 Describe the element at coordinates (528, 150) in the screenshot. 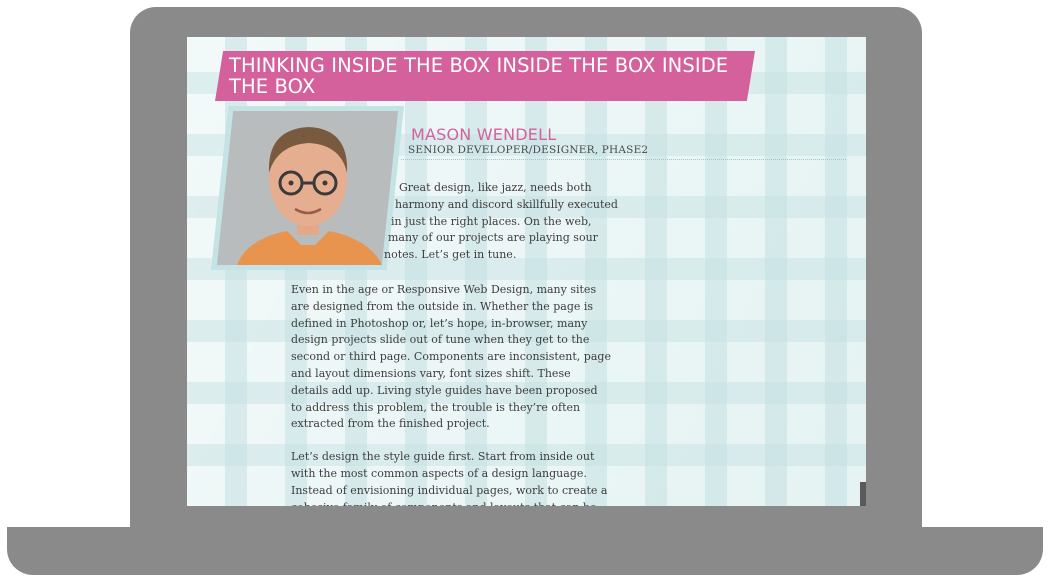

I see `author-title: SENIOR DEVELOPER/DESIGNER, PHASE2` at that location.